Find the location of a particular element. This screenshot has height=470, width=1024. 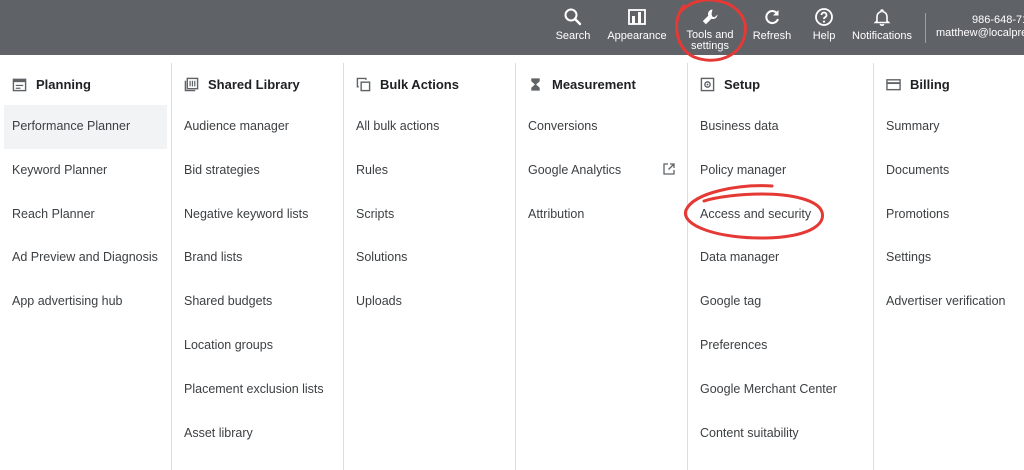

menu-item-all-bulk-actions: All bulk actions is located at coordinates (431, 127).